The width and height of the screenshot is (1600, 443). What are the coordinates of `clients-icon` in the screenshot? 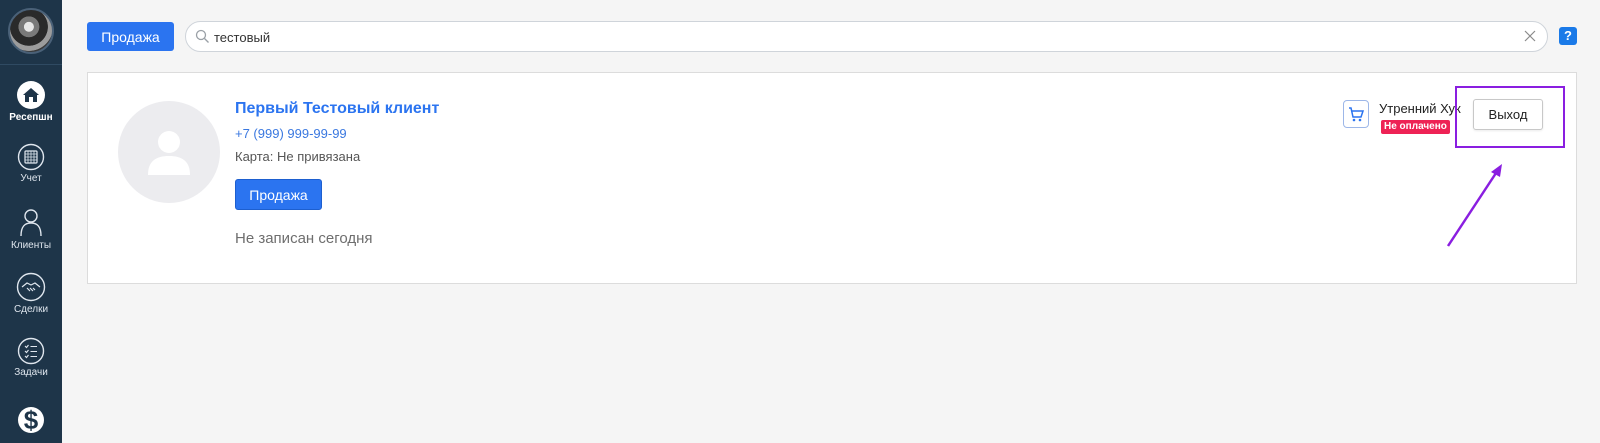 It's located at (31, 223).